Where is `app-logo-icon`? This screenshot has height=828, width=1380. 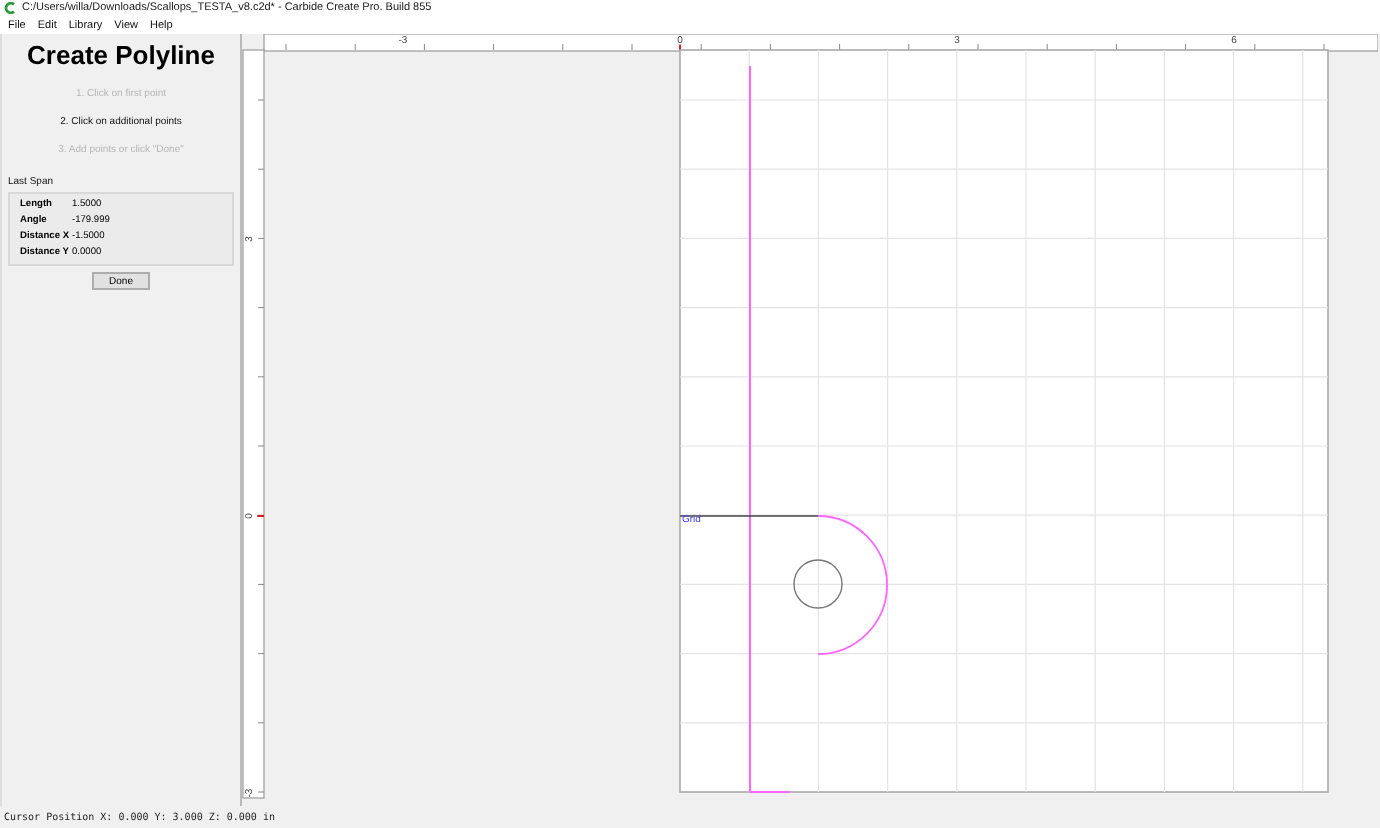
app-logo-icon is located at coordinates (10, 8).